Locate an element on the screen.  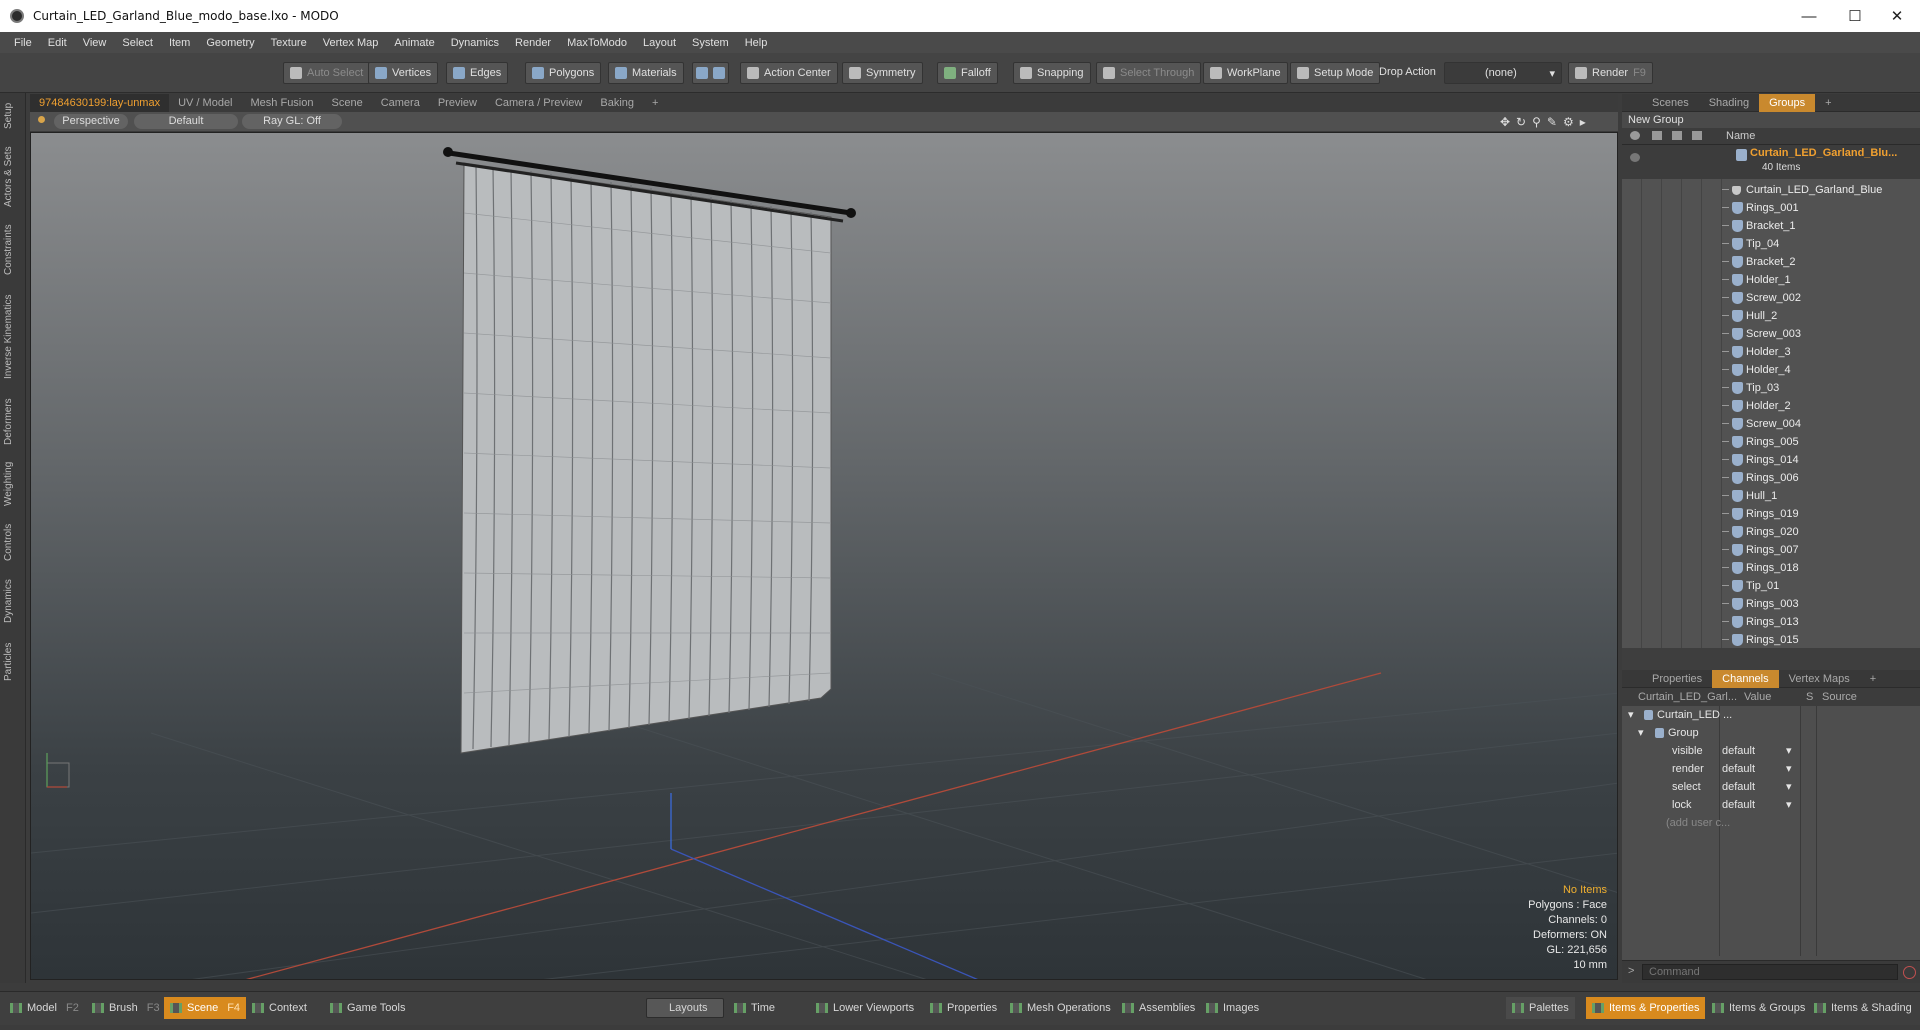
images-button: Images is located at coordinates (1232, 1008).